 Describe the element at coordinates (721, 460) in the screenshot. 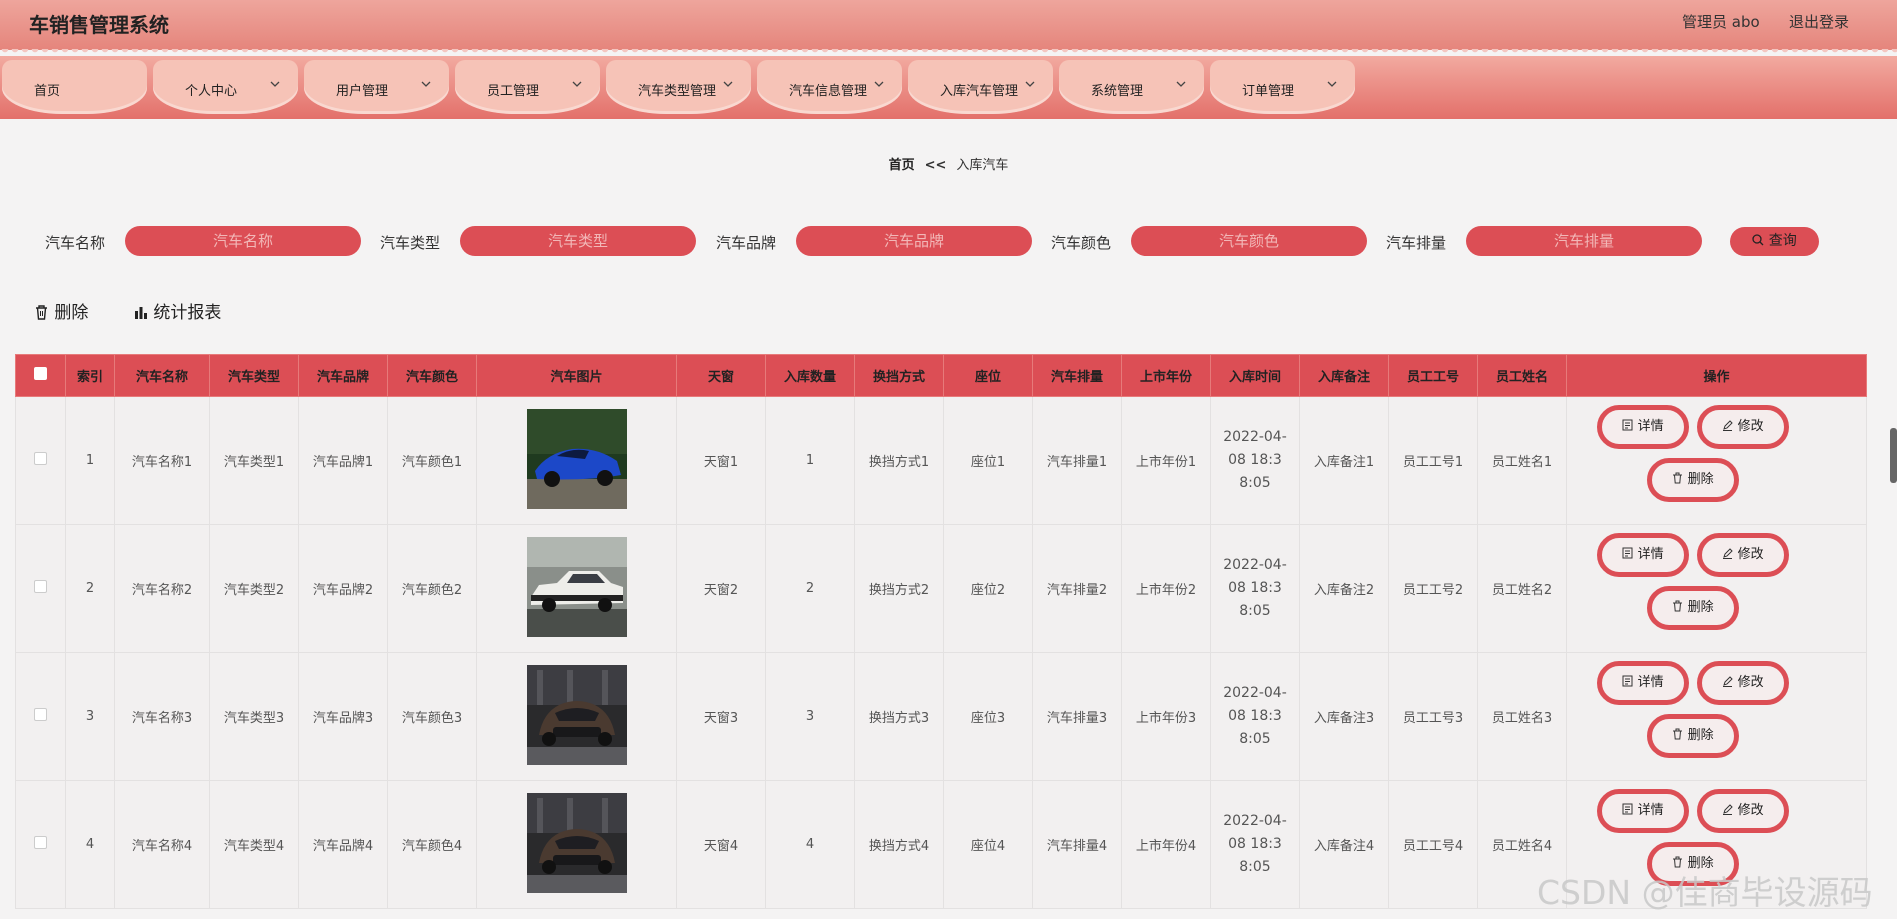

I see `cell-sunroof: 天窗1` at that location.